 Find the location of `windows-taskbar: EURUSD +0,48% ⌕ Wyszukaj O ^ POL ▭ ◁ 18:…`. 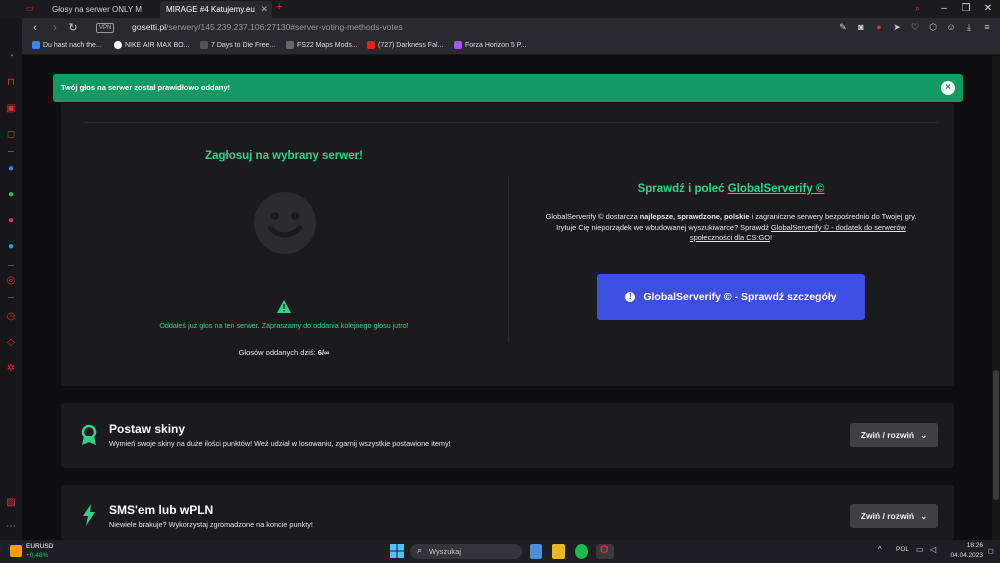

windows-taskbar: EURUSD +0,48% ⌕ Wyszukaj O ^ POL ▭ ◁ 18:… is located at coordinates (500, 551).